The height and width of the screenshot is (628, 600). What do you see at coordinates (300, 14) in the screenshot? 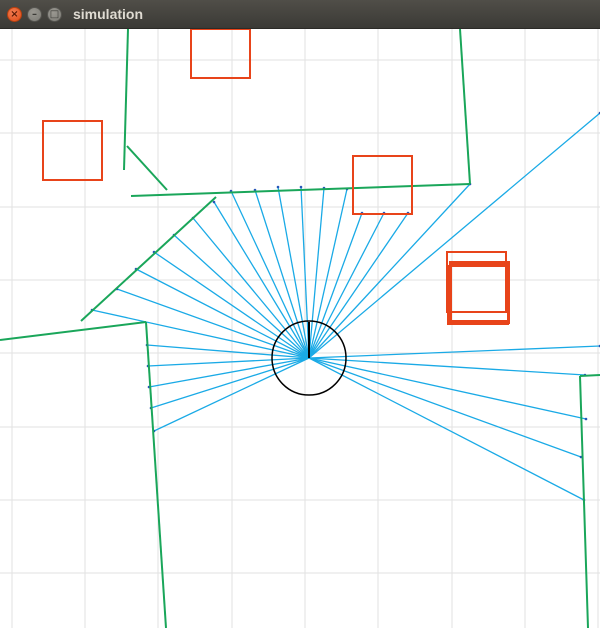
I see `title-bar: × – □ simulation` at bounding box center [300, 14].